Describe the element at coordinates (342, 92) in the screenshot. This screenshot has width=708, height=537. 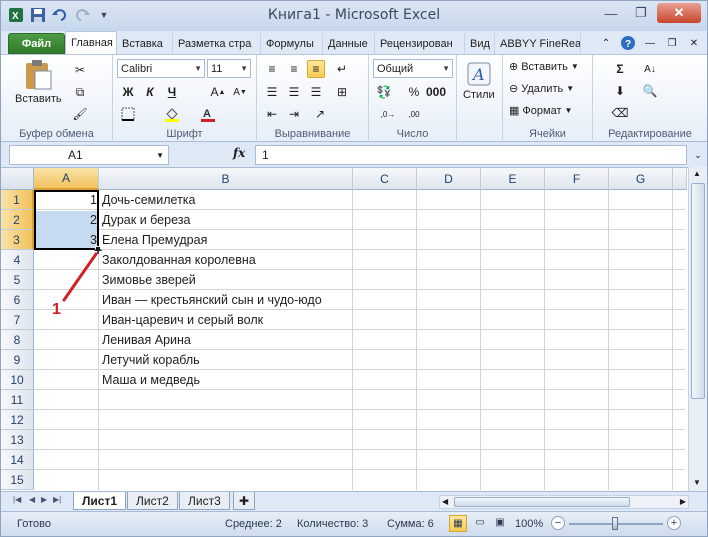
I see `merge-cells-icon: ⊞` at that location.